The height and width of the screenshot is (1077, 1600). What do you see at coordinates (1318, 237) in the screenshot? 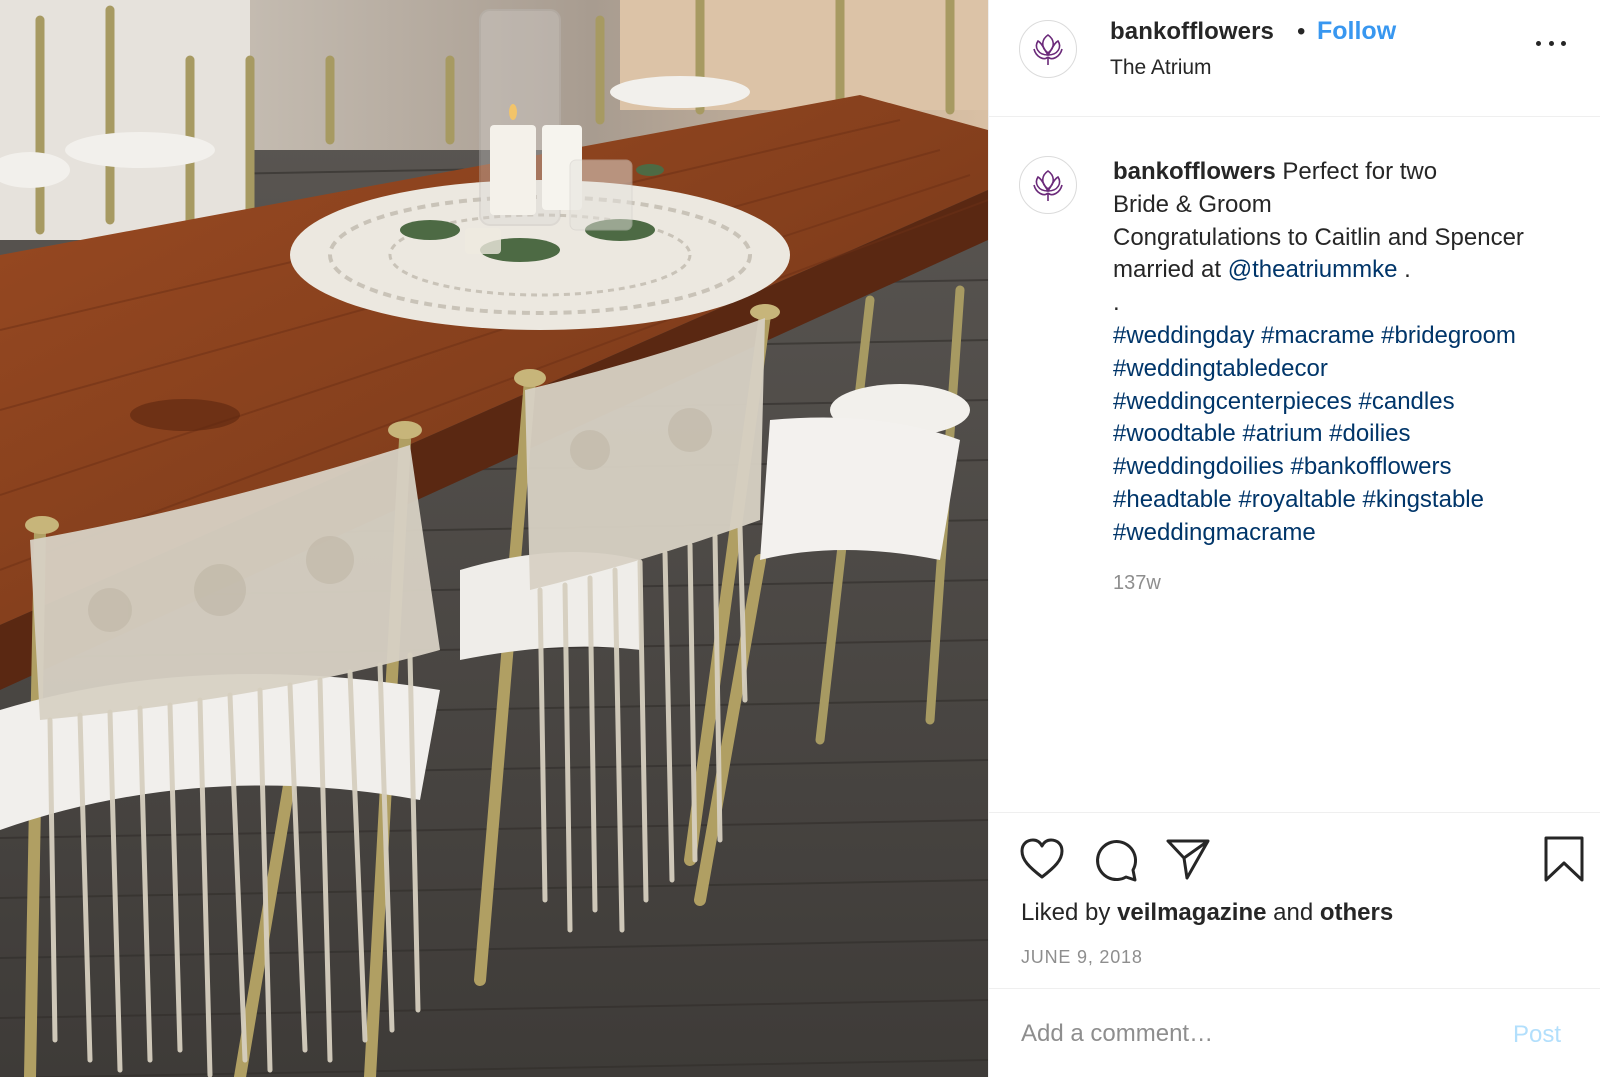
I see `caption-text: Congratulations to Caitlin and Spencer` at bounding box center [1318, 237].